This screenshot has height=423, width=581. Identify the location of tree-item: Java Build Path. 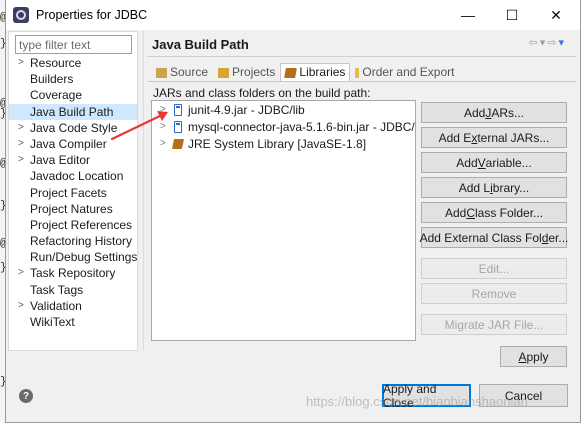
(73, 111).